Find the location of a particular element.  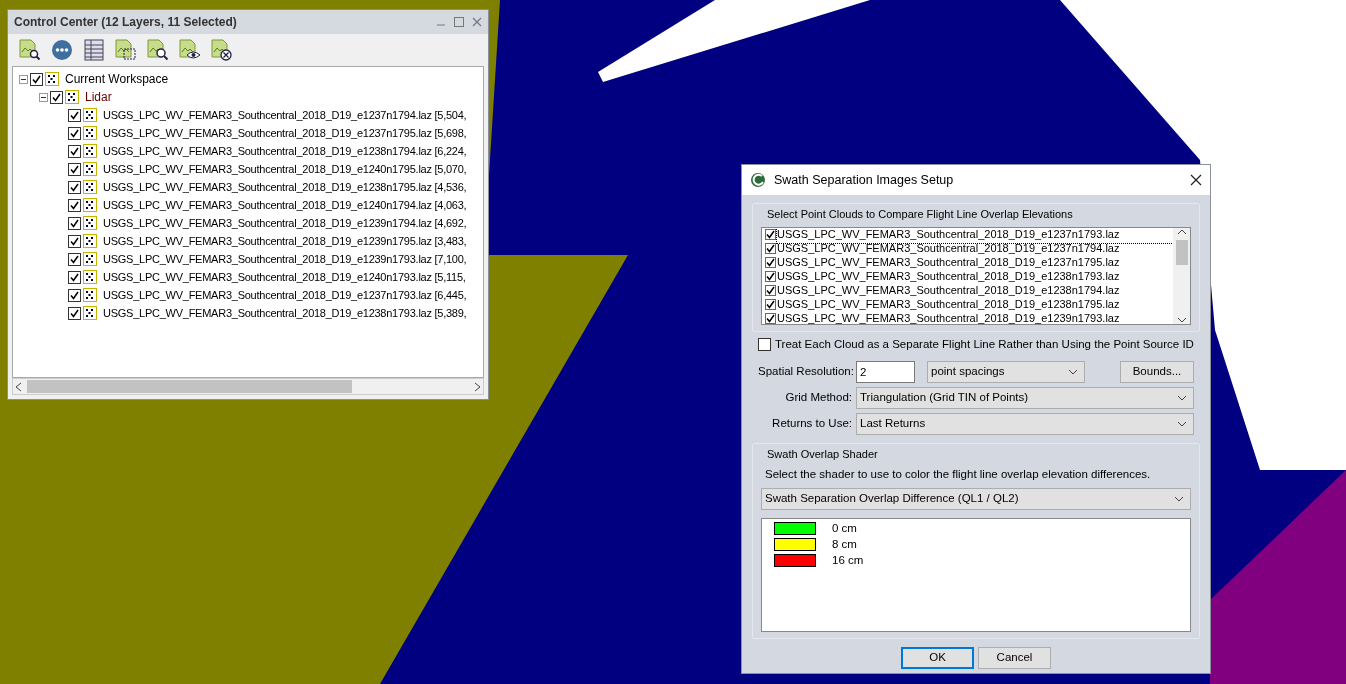

list-item: USGS_LPC_WV_FEMAR3_Southcentral_2018_D19_e1238n1794.laz is located at coordinates (948, 290).